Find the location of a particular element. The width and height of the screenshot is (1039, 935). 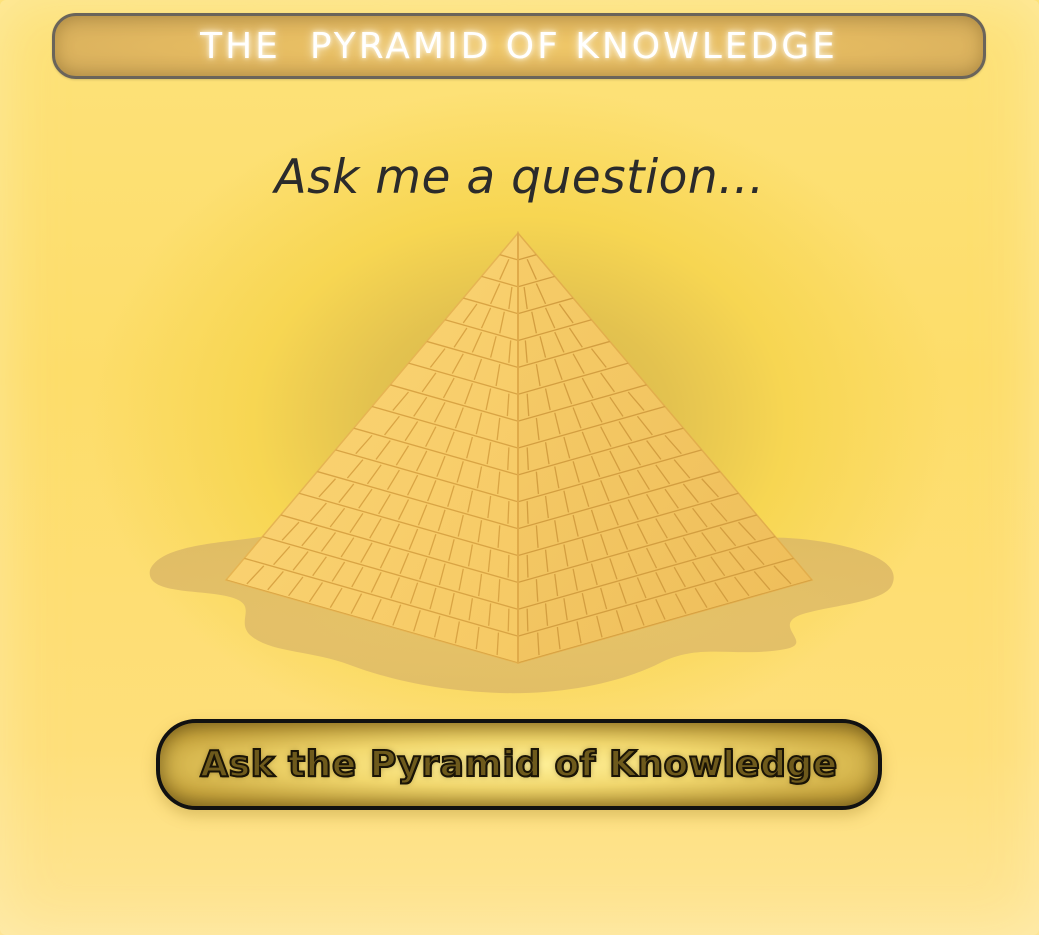

page-title: THE PYRAMID OF KNOWLEDGE is located at coordinates (519, 46).